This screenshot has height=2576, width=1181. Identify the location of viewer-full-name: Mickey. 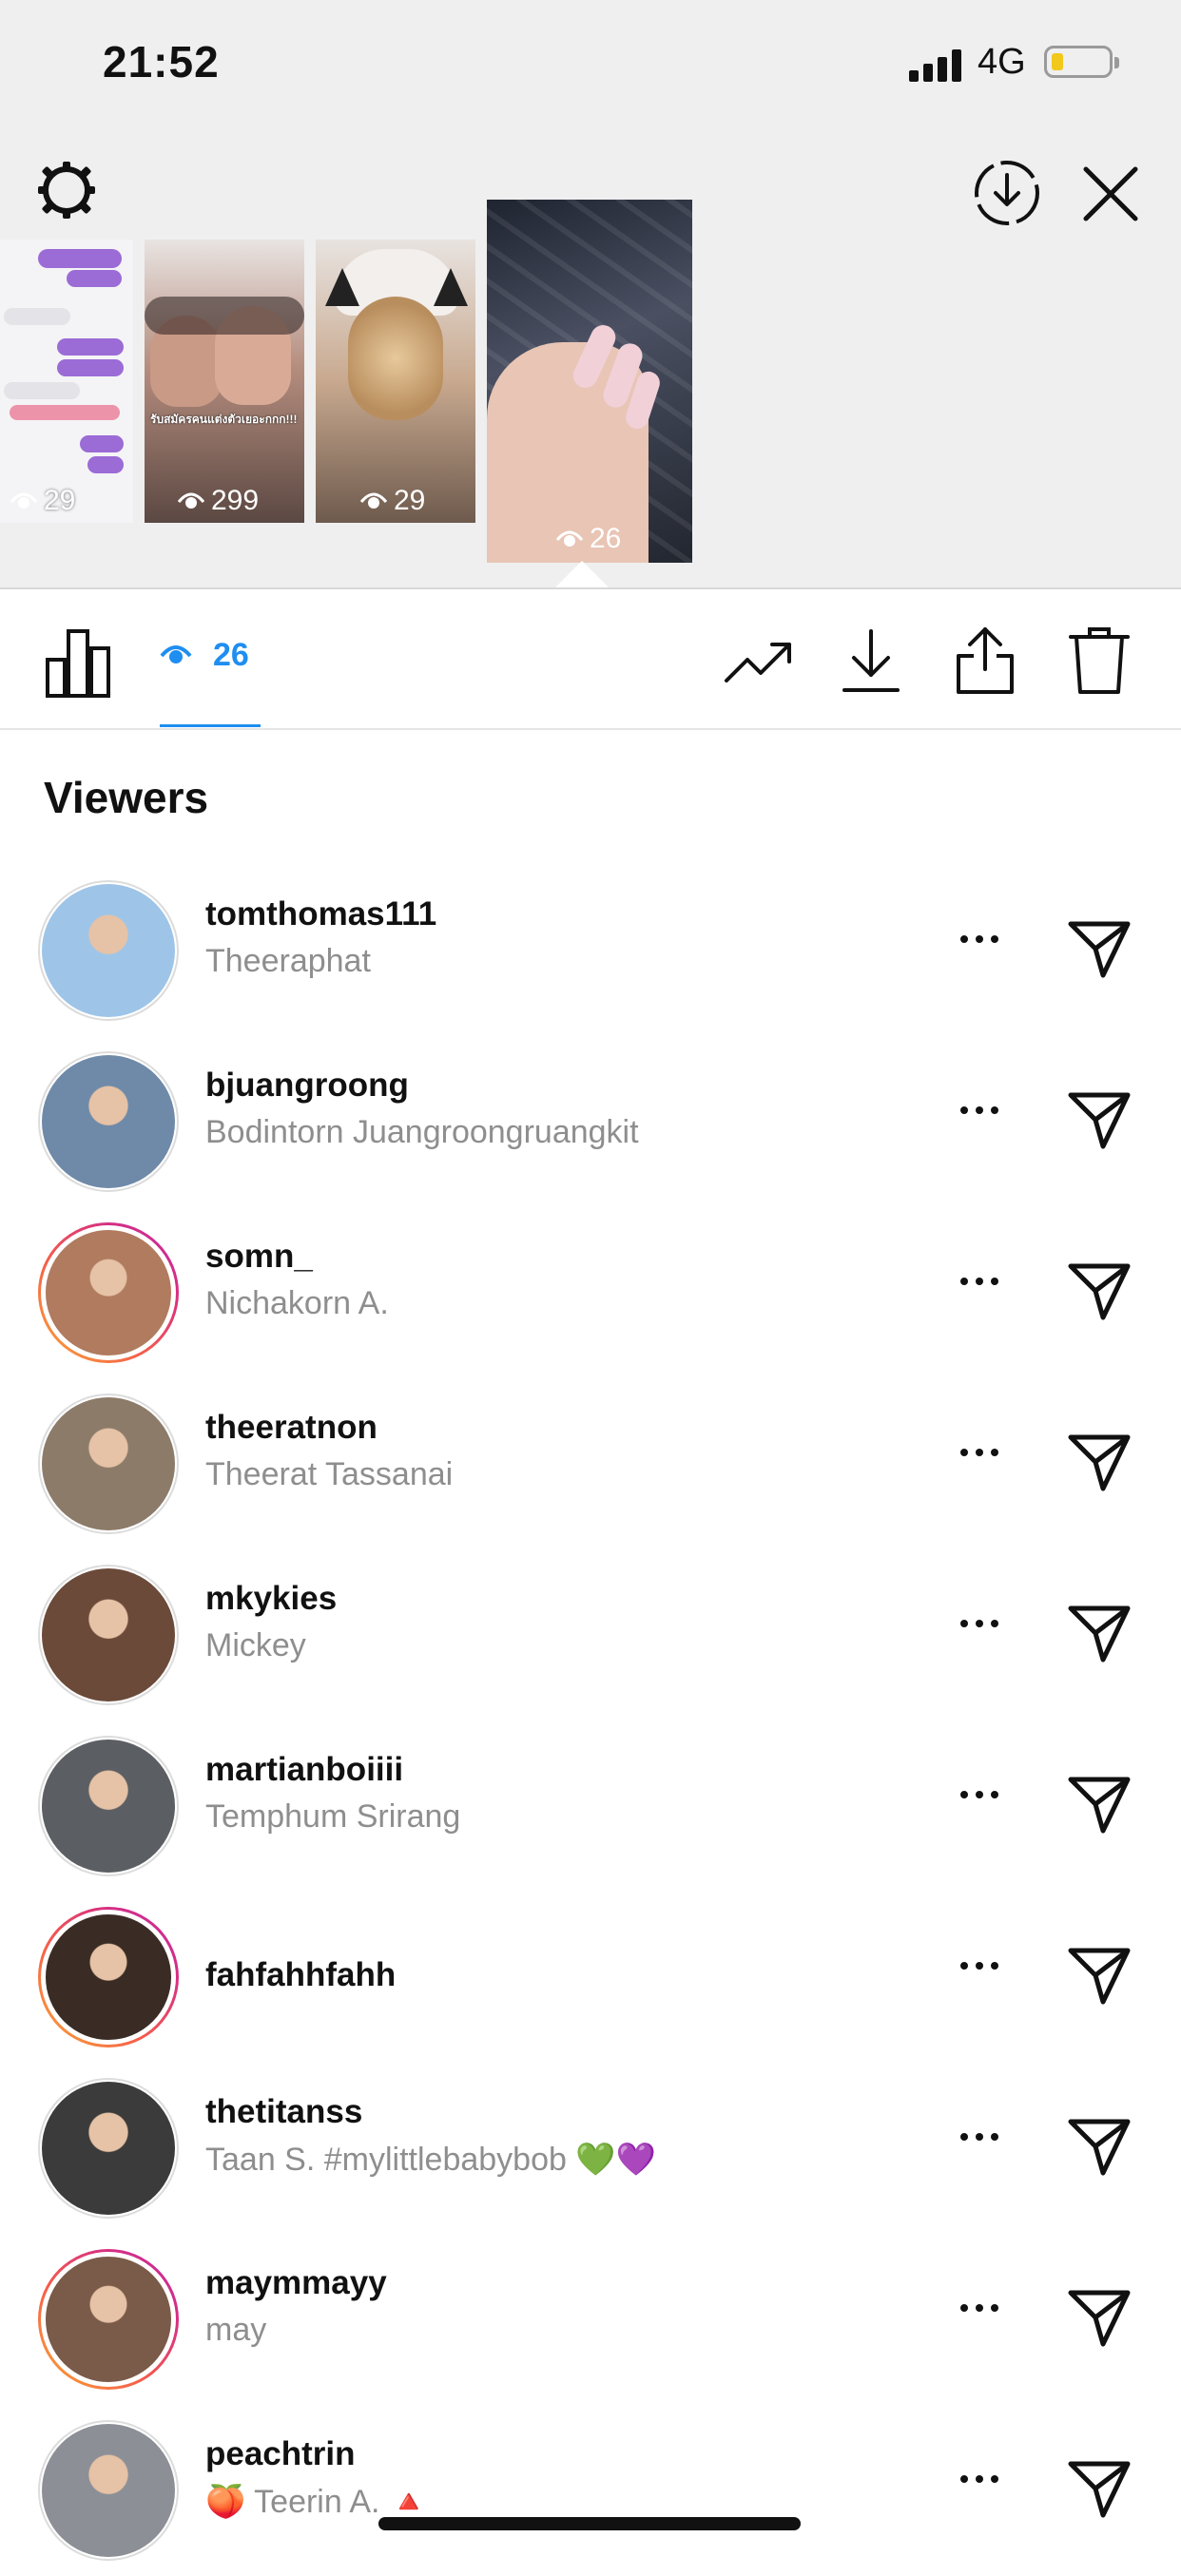
(255, 1645).